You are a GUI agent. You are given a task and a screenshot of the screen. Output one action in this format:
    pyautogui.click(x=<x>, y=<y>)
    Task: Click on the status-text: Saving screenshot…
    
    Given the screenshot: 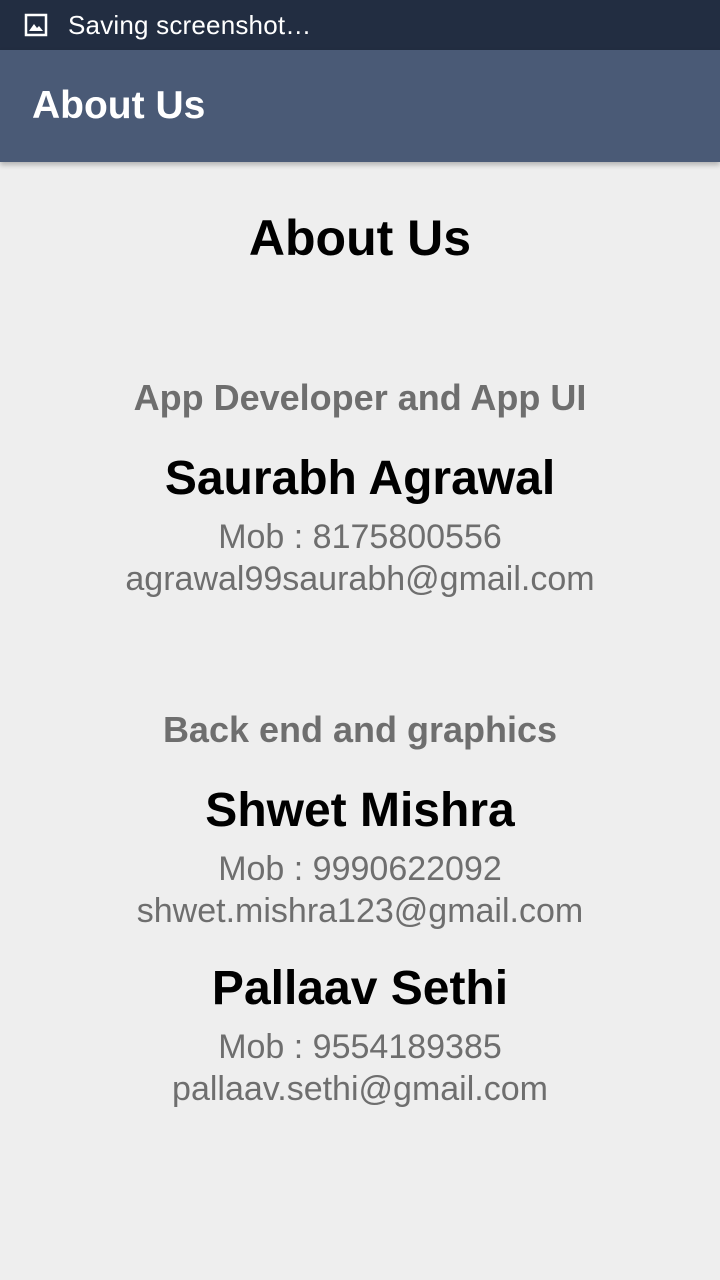 What is the action you would take?
    pyautogui.click(x=190, y=24)
    